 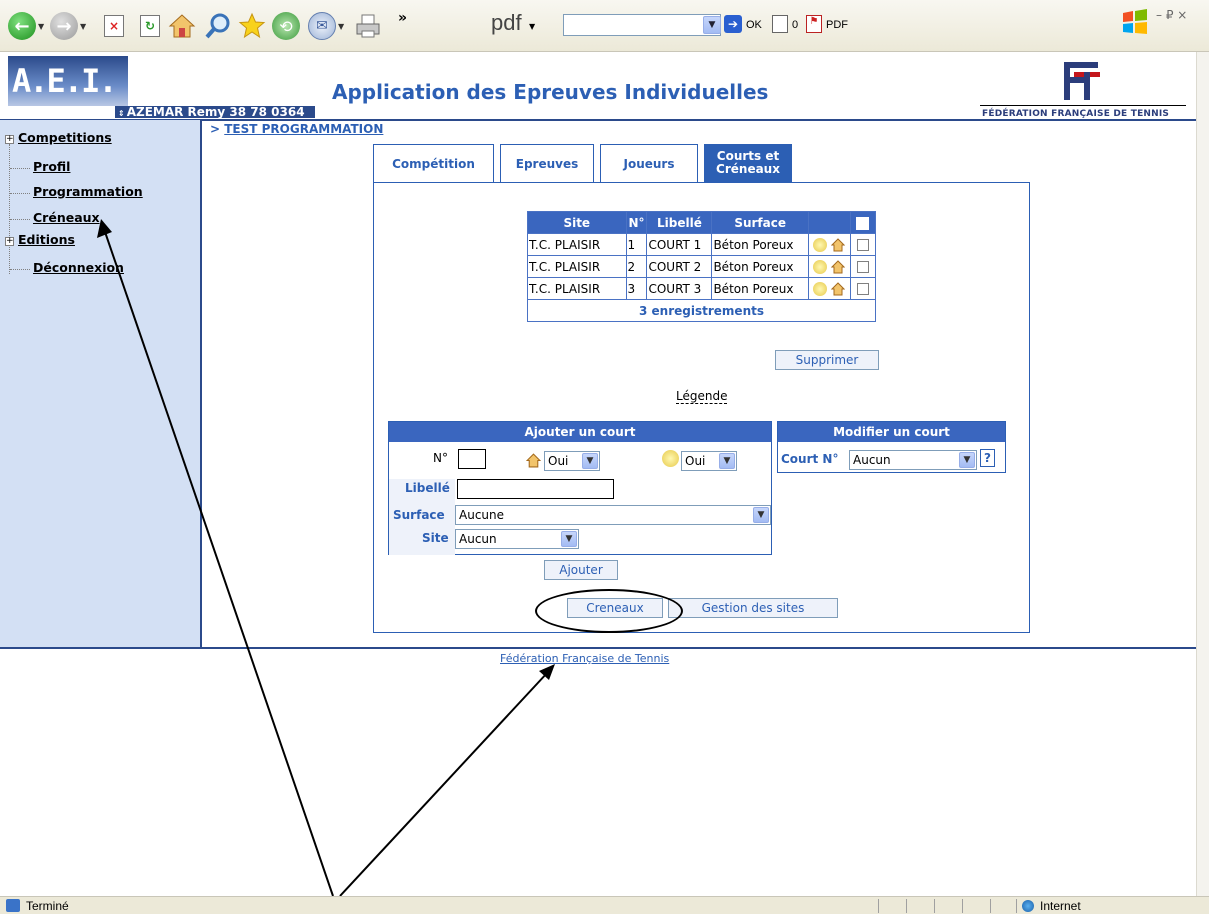 I want to click on page-status-icon, so click(x=13, y=905).